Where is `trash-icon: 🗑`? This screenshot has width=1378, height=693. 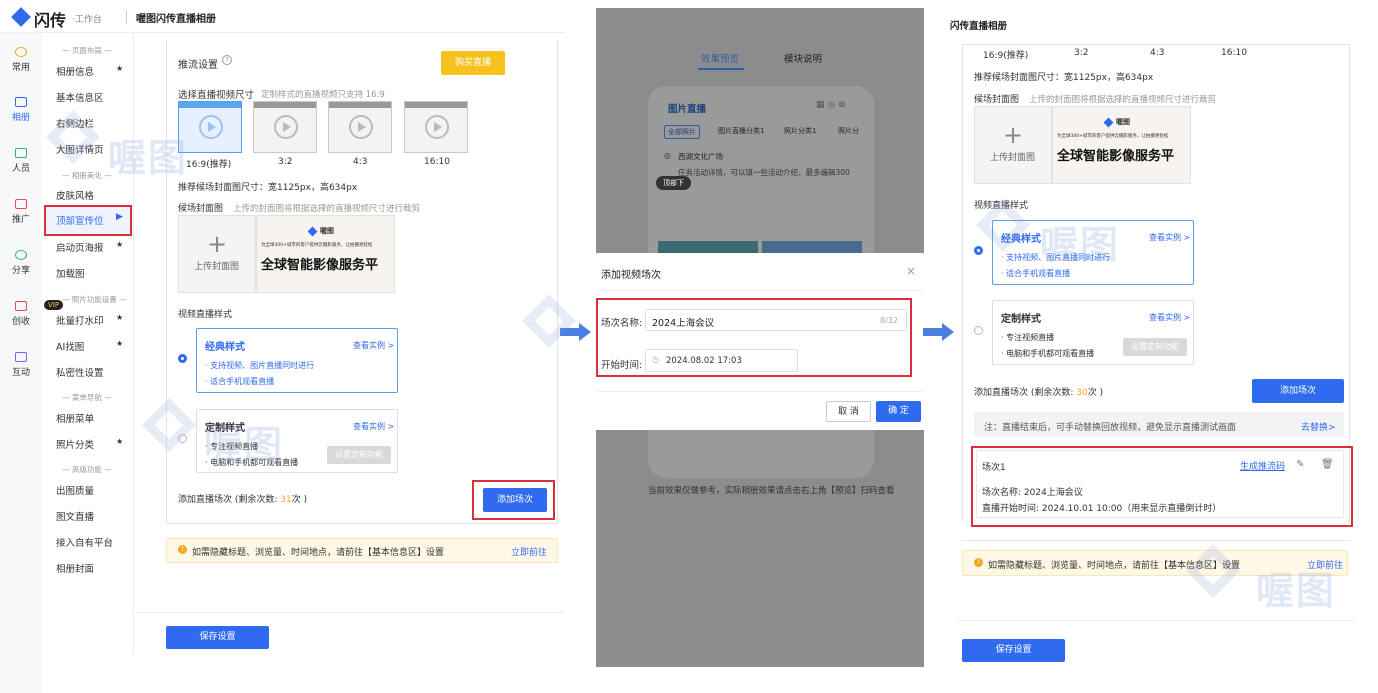
trash-icon: 🗑 is located at coordinates (1327, 464).